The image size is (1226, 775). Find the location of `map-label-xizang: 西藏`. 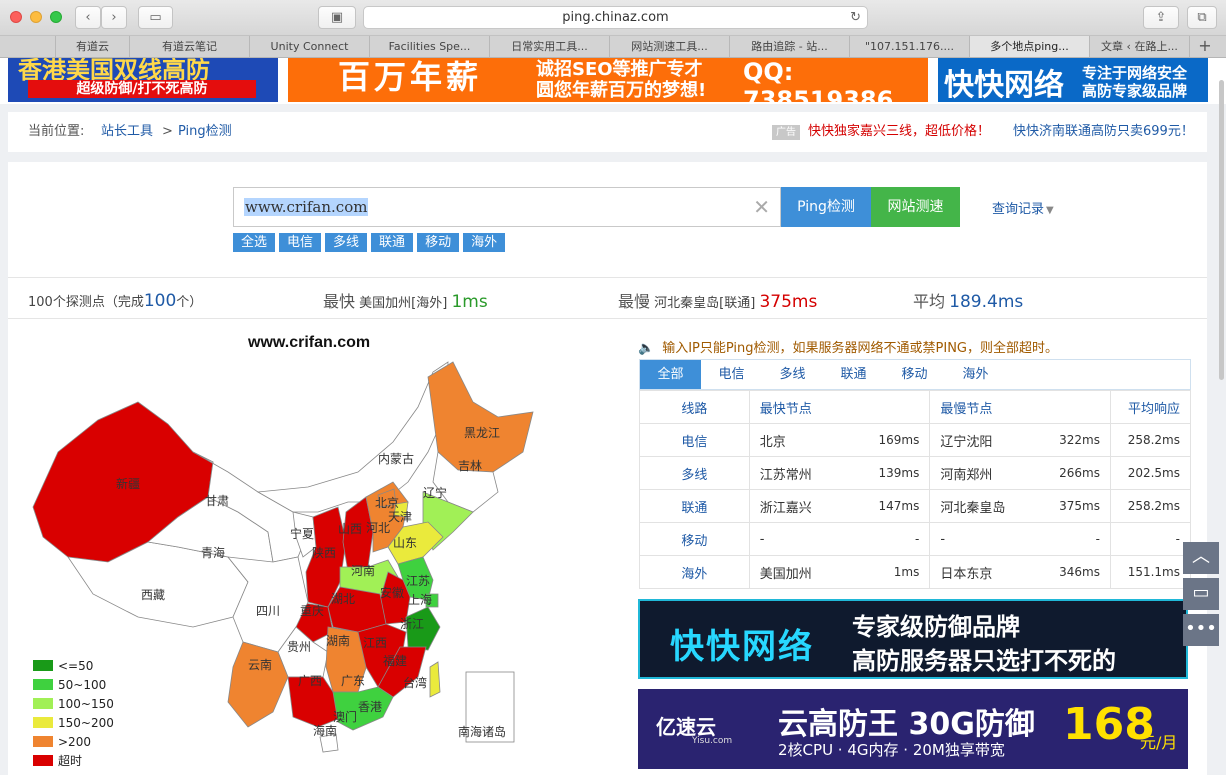

map-label-xizang: 西藏 is located at coordinates (153, 595).